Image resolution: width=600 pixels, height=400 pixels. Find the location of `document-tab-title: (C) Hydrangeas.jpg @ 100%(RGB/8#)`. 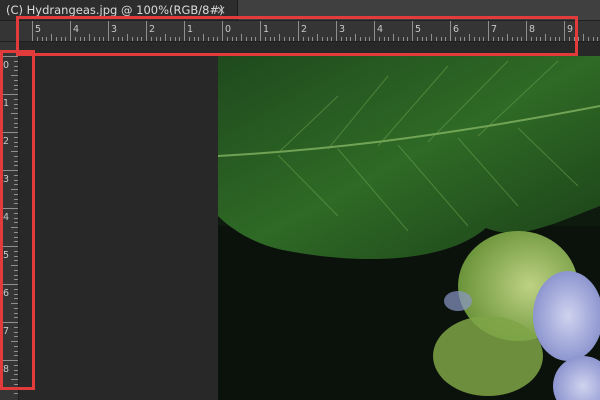

document-tab-title: (C) Hydrangeas.jpg @ 100%(RGB/8#) is located at coordinates (115, 10).